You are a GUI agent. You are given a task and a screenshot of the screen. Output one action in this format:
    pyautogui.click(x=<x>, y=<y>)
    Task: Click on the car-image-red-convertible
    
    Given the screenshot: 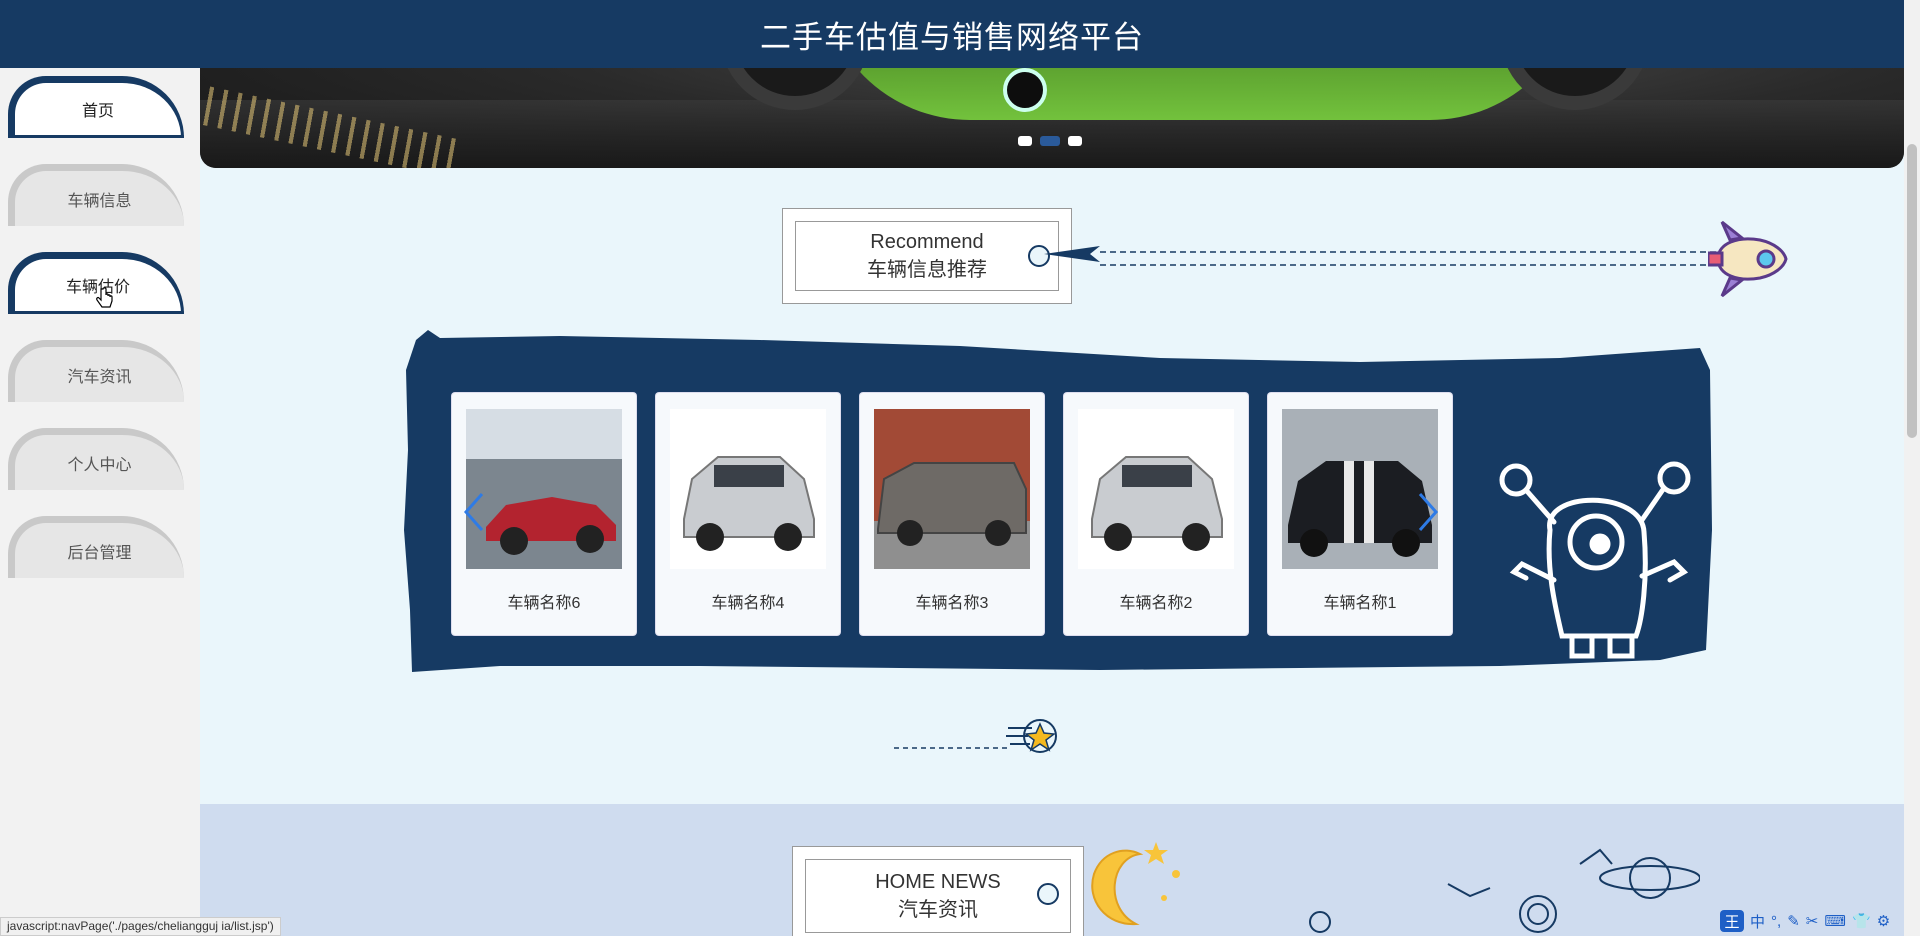 What is the action you would take?
    pyautogui.click(x=544, y=489)
    